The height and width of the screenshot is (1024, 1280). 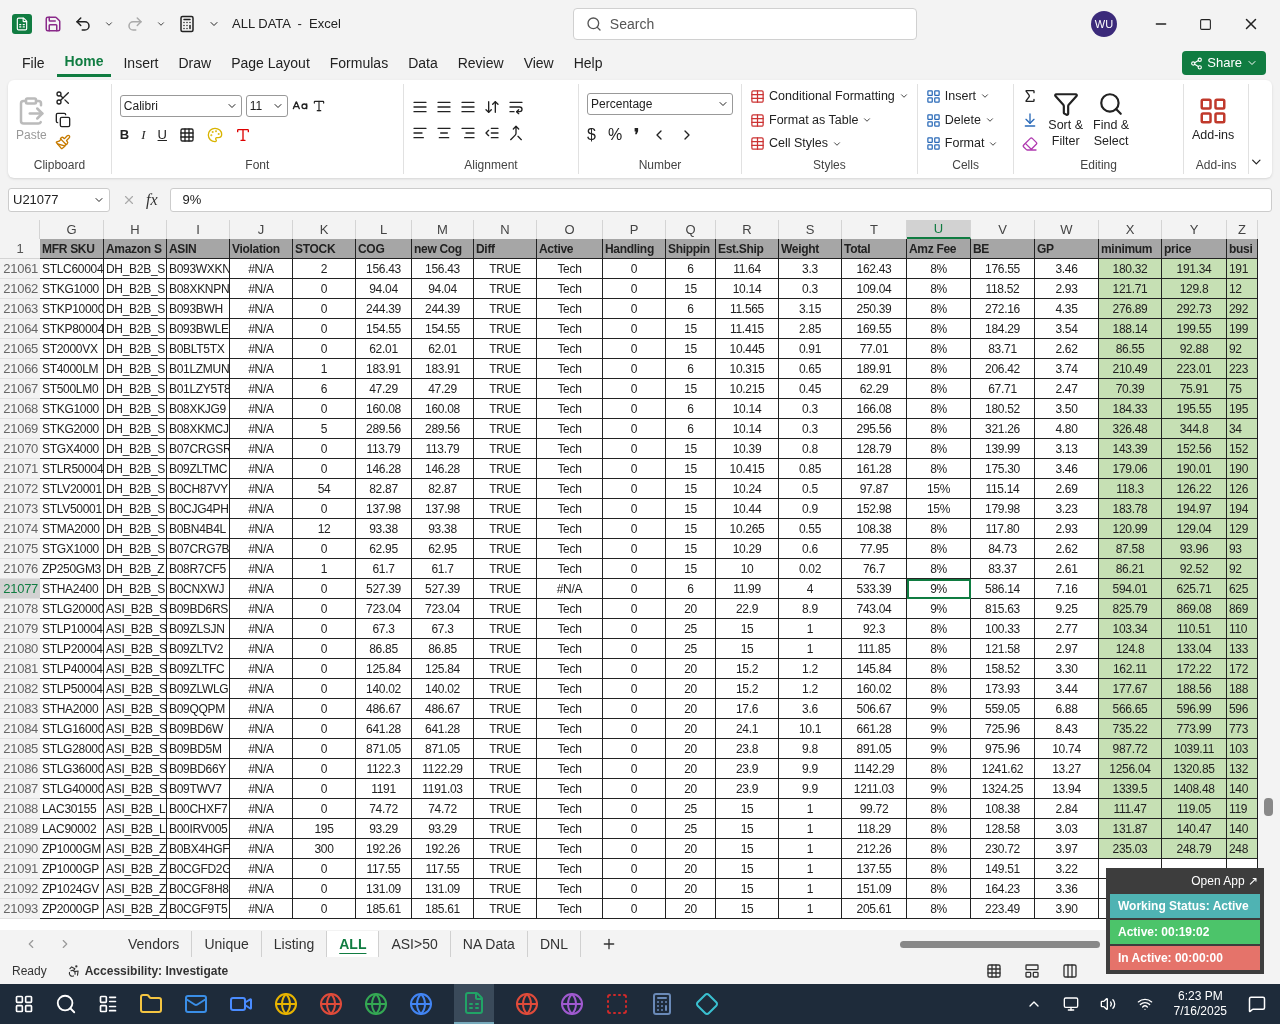 What do you see at coordinates (20, 809) in the screenshot?
I see `row-number: 21088` at bounding box center [20, 809].